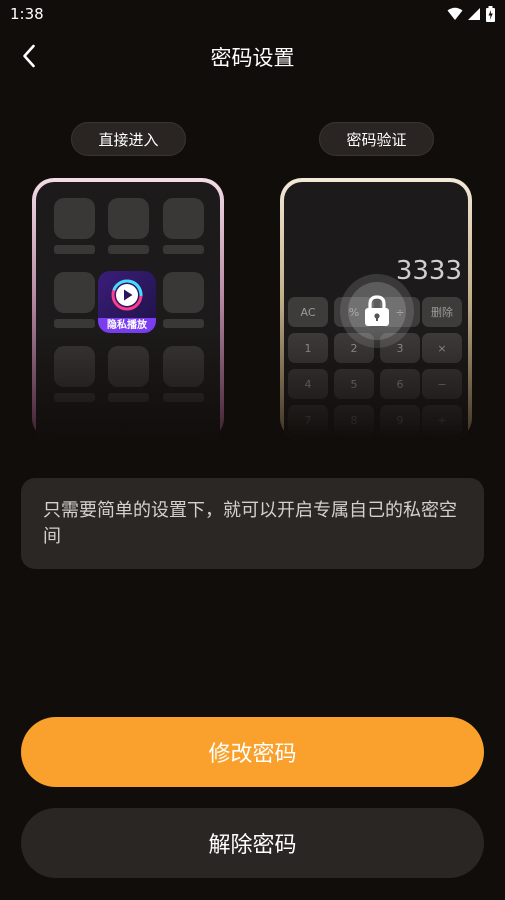  I want to click on tab-direct-entry: 直接进入, so click(128, 139).